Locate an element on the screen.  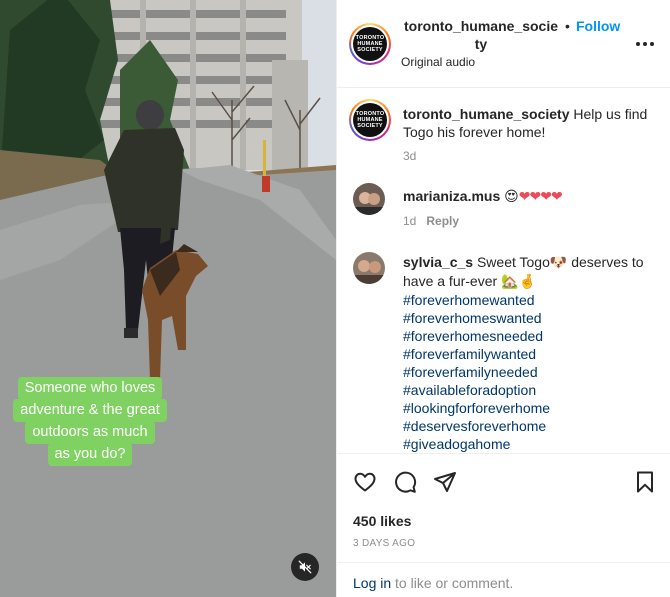
caption-line: Someone who loves is located at coordinates (90, 388).